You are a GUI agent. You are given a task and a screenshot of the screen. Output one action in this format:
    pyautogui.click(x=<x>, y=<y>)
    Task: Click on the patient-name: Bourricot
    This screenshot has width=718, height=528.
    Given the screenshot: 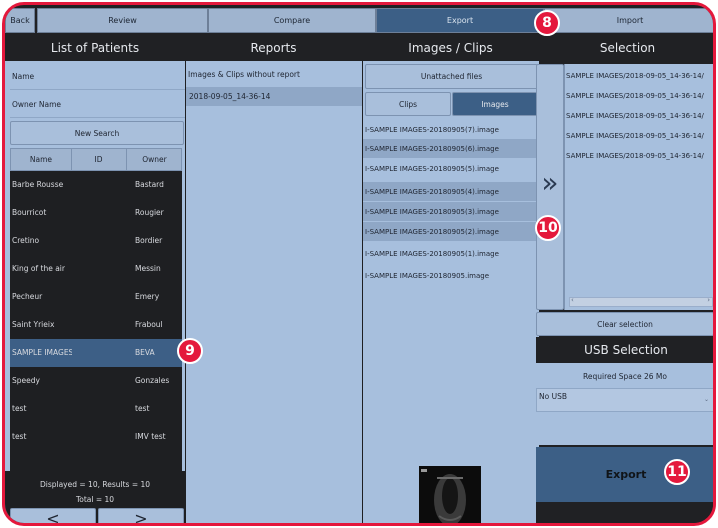 What is the action you would take?
    pyautogui.click(x=29, y=212)
    